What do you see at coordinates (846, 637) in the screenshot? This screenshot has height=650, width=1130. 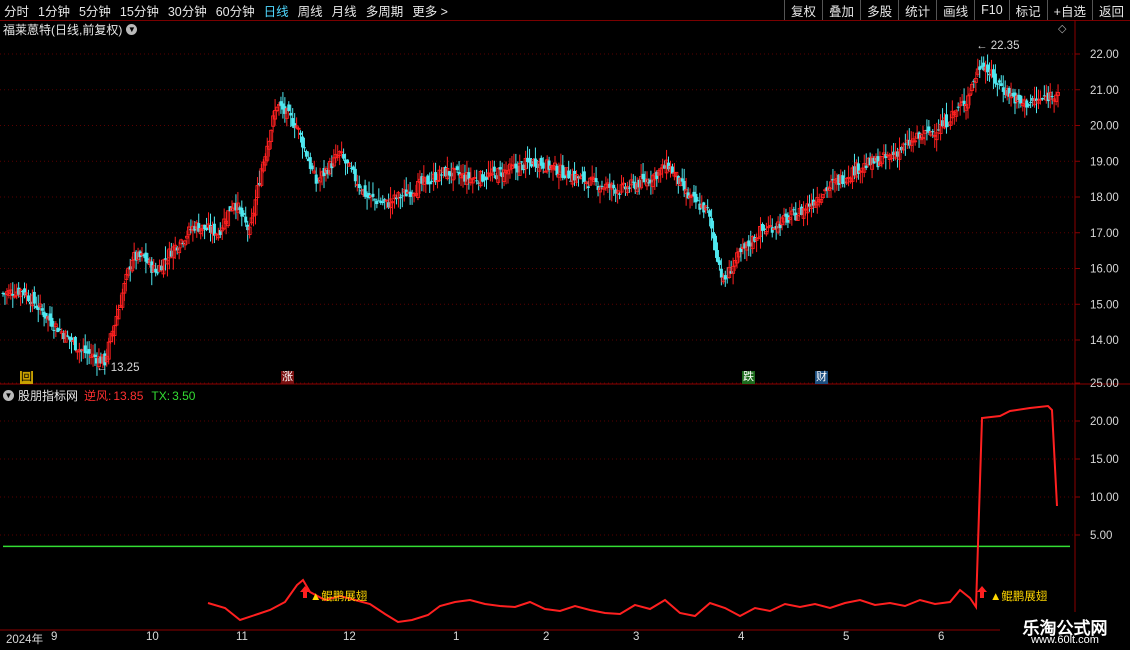 I see `x-tick-label: 5` at bounding box center [846, 637].